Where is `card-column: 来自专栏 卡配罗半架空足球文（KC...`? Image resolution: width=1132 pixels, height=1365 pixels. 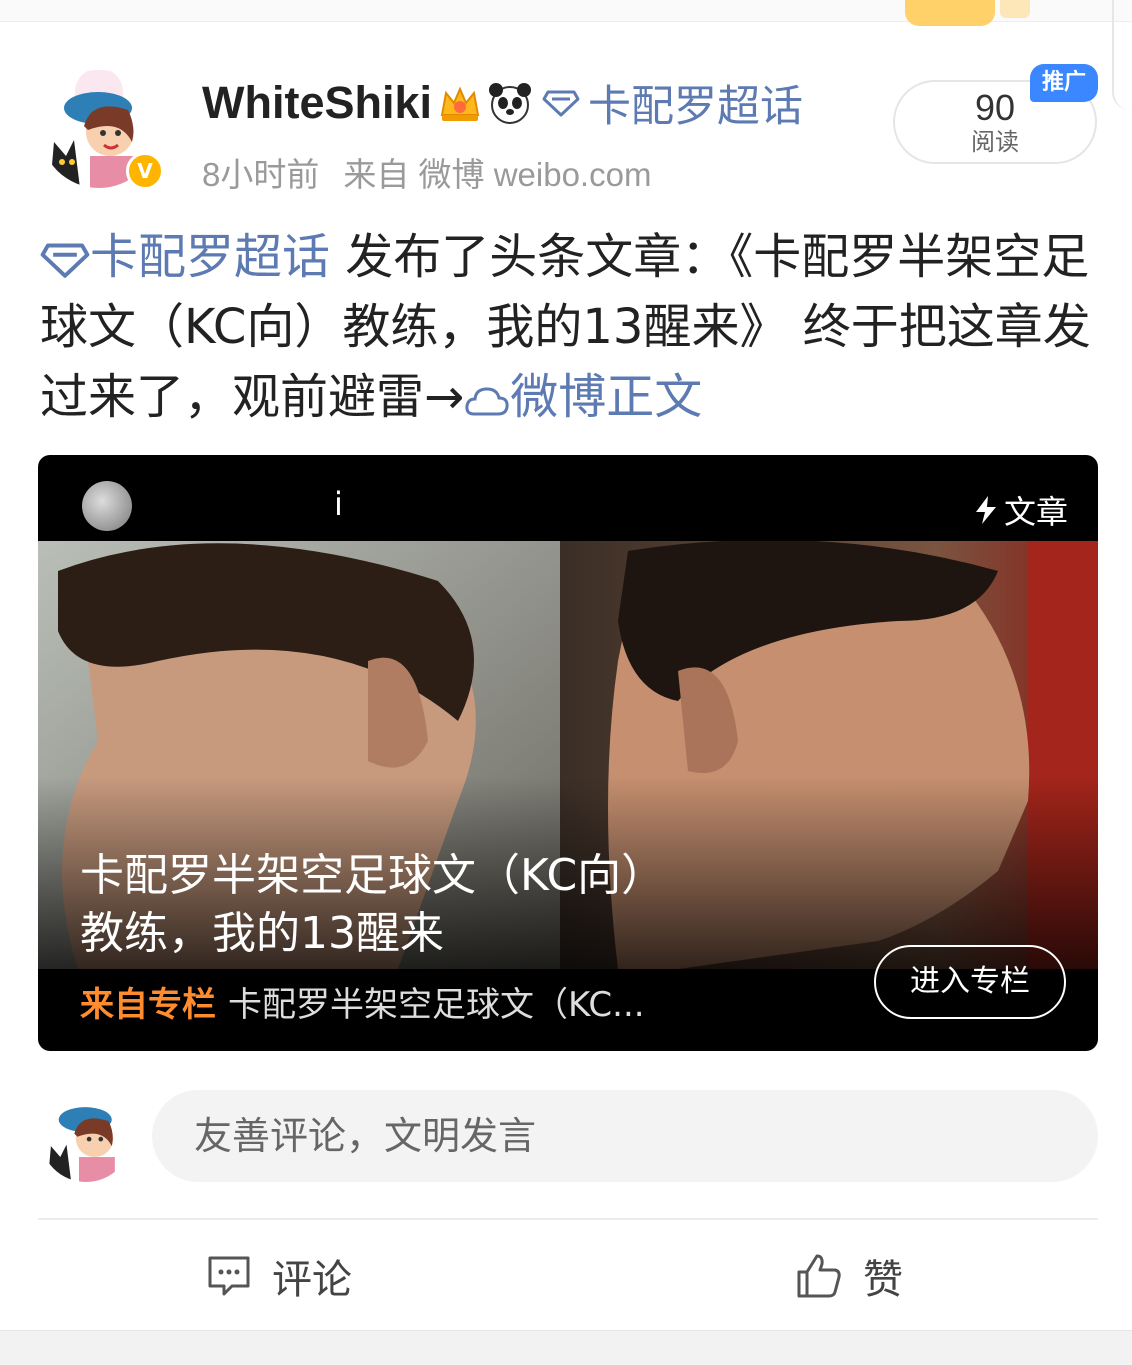 card-column: 来自专栏 卡配罗半架空足球文（KC... is located at coordinates (362, 1001).